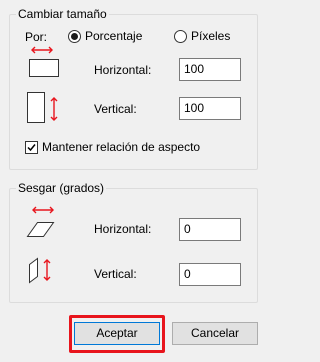 Image resolution: width=320 pixels, height=362 pixels. I want to click on resize-horizontal-icon, so click(44, 61).